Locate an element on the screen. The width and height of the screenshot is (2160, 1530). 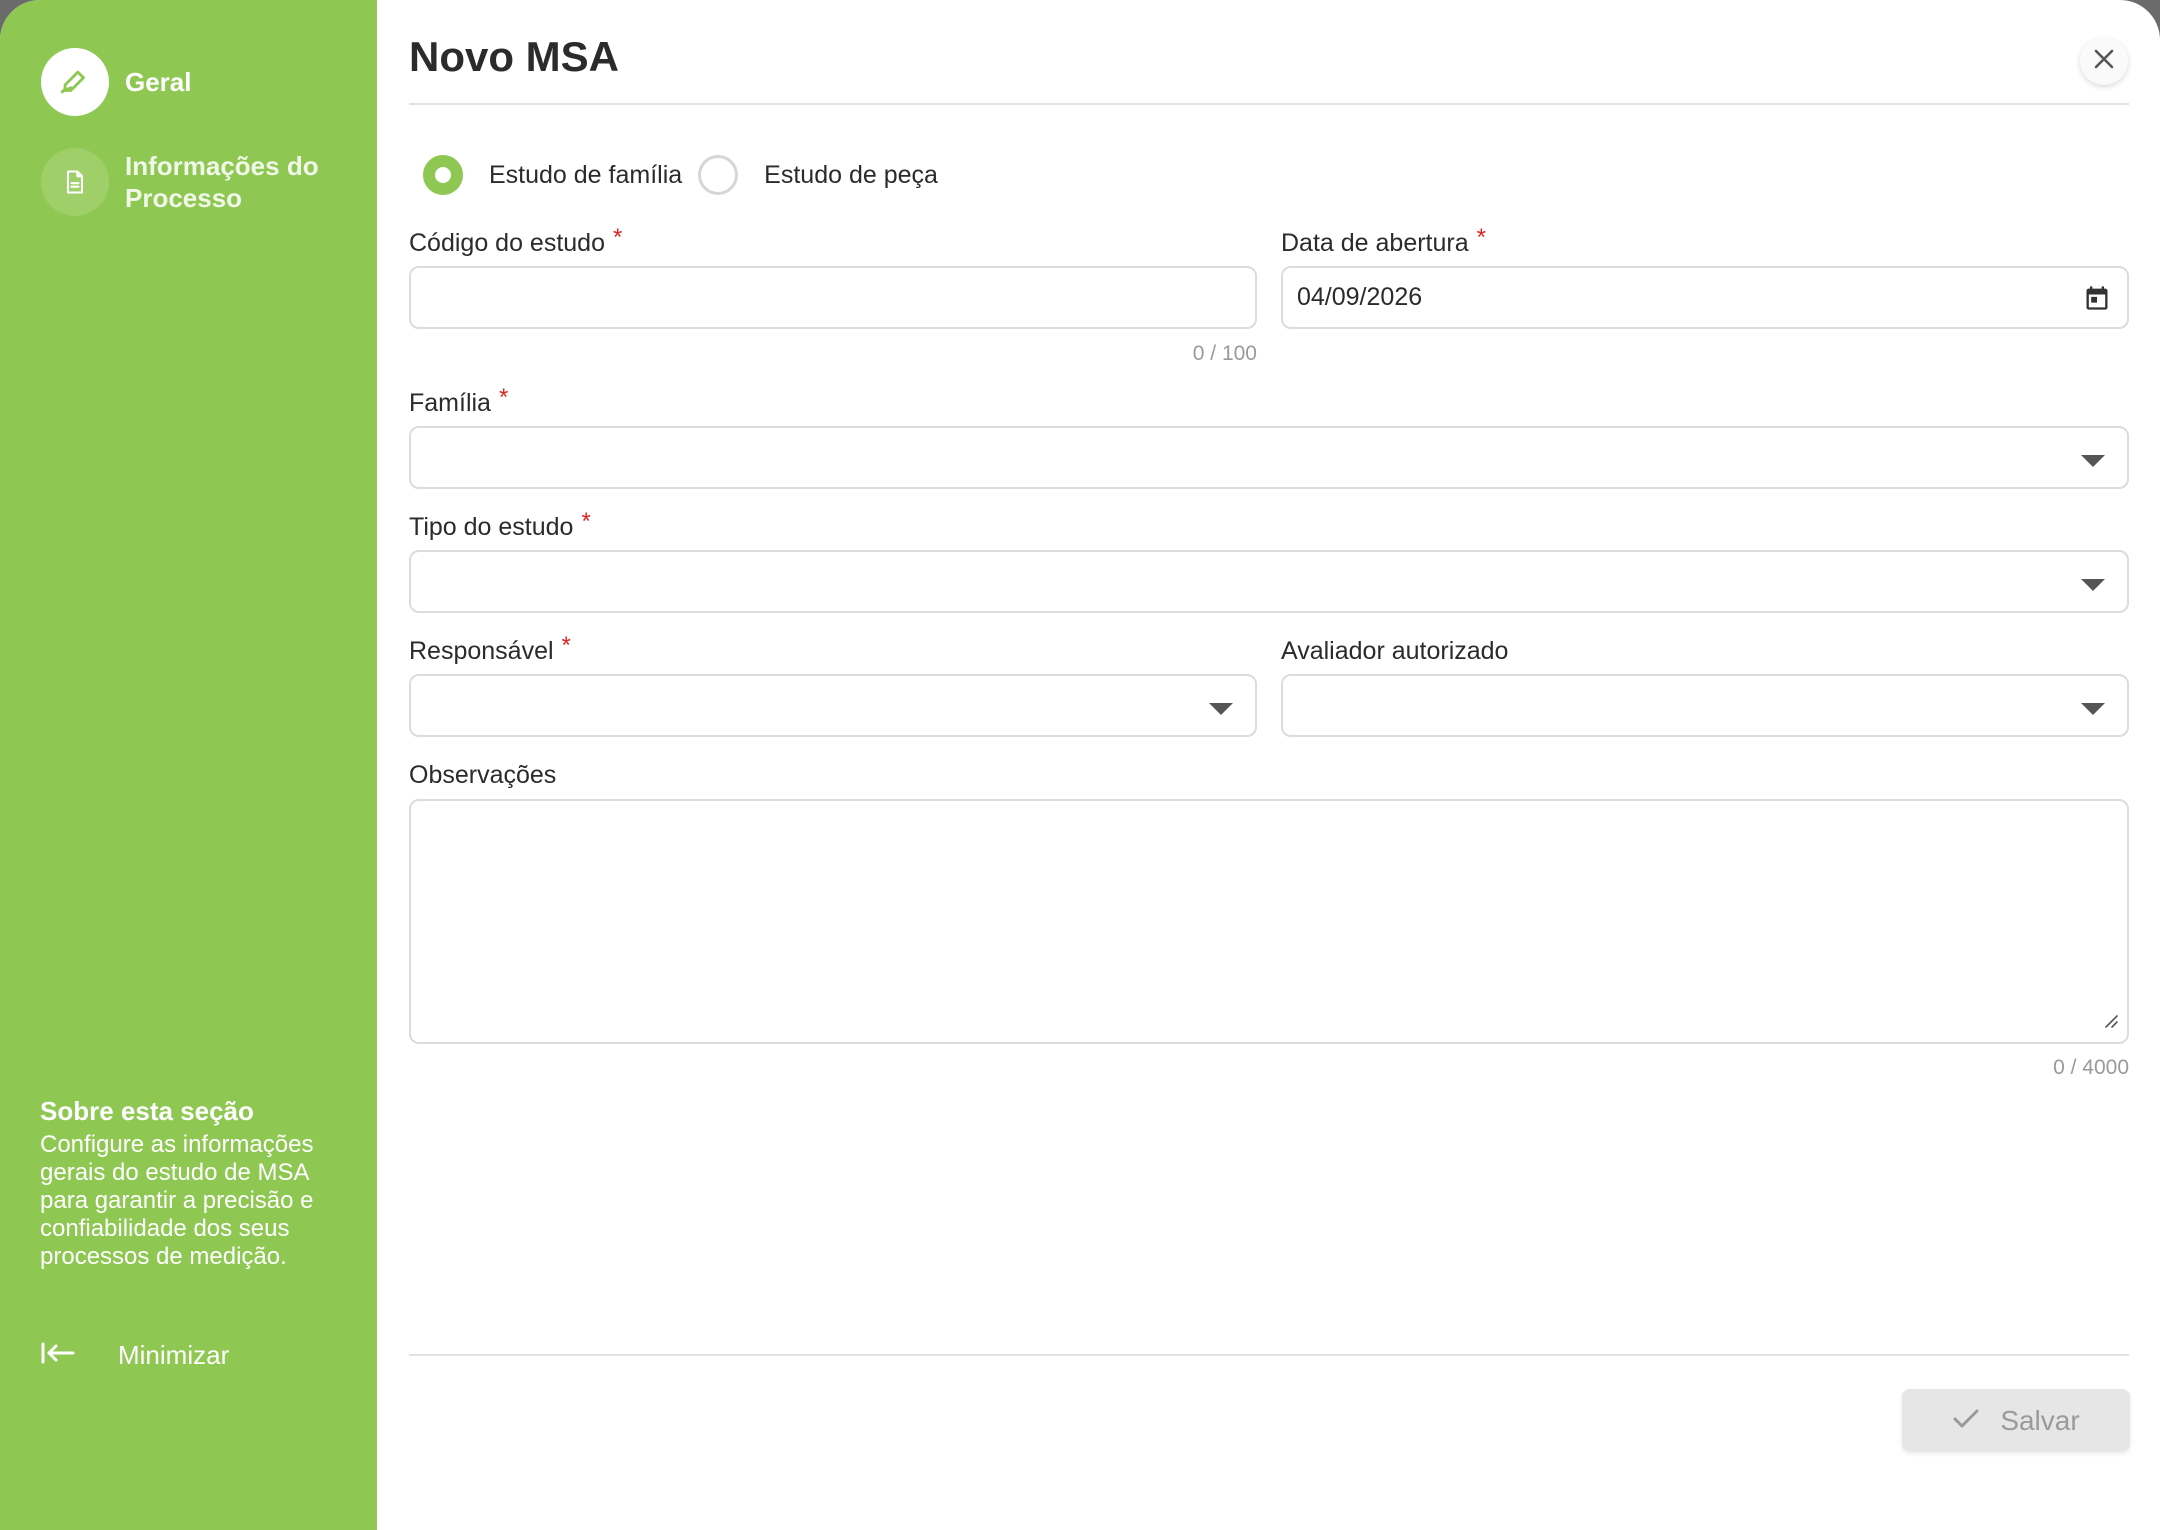
modal-title: Novo MSA is located at coordinates (514, 56).